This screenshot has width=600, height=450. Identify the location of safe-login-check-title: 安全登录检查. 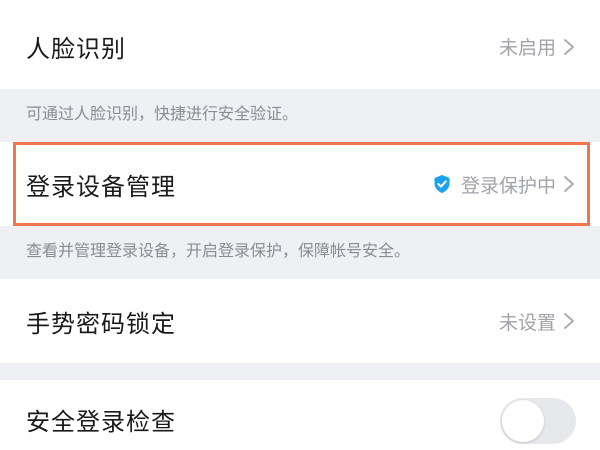
(101, 422).